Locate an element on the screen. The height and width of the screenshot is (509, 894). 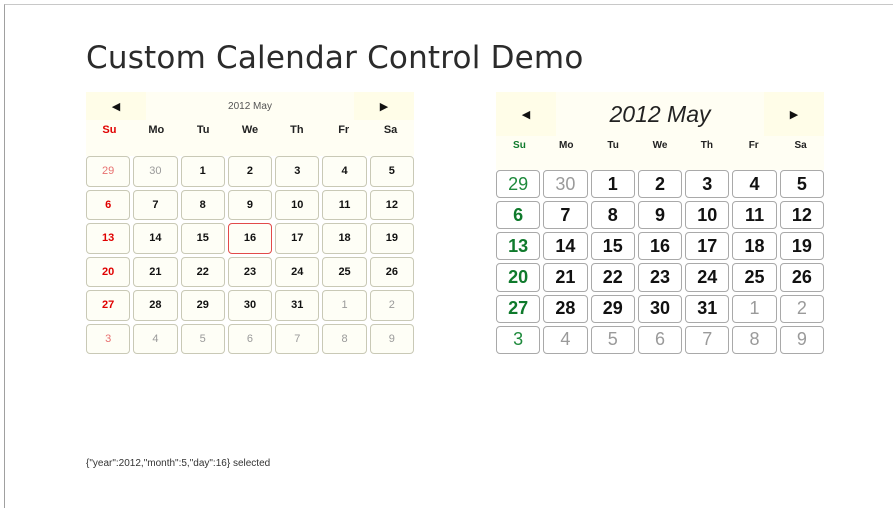
weekday-label: Sa is located at coordinates (390, 130).